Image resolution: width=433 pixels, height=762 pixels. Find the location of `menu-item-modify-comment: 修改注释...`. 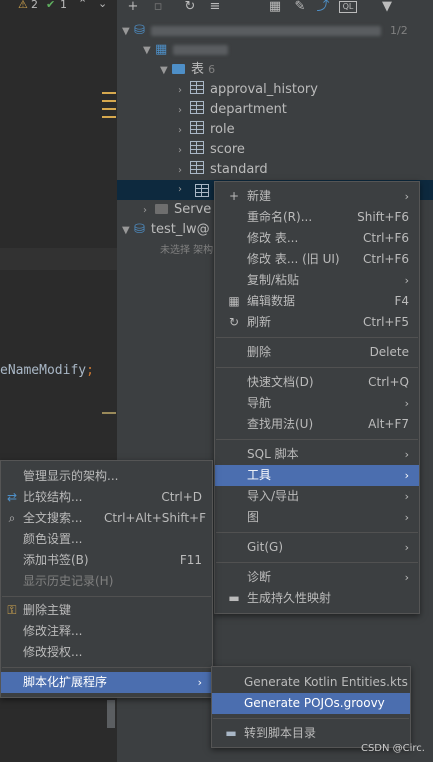

menu-item-modify-comment: 修改注释... is located at coordinates (106, 631).